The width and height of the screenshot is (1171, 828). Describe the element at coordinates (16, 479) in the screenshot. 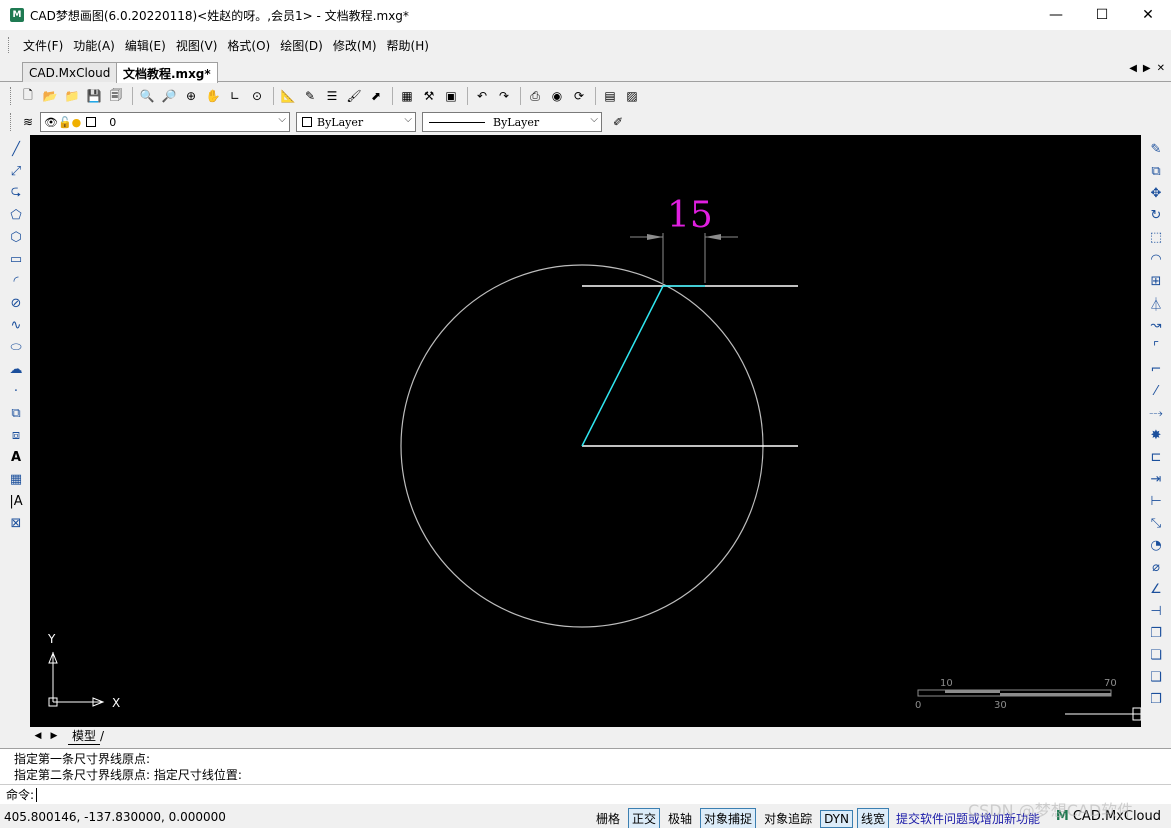

I see `table-icon: ▦` at that location.